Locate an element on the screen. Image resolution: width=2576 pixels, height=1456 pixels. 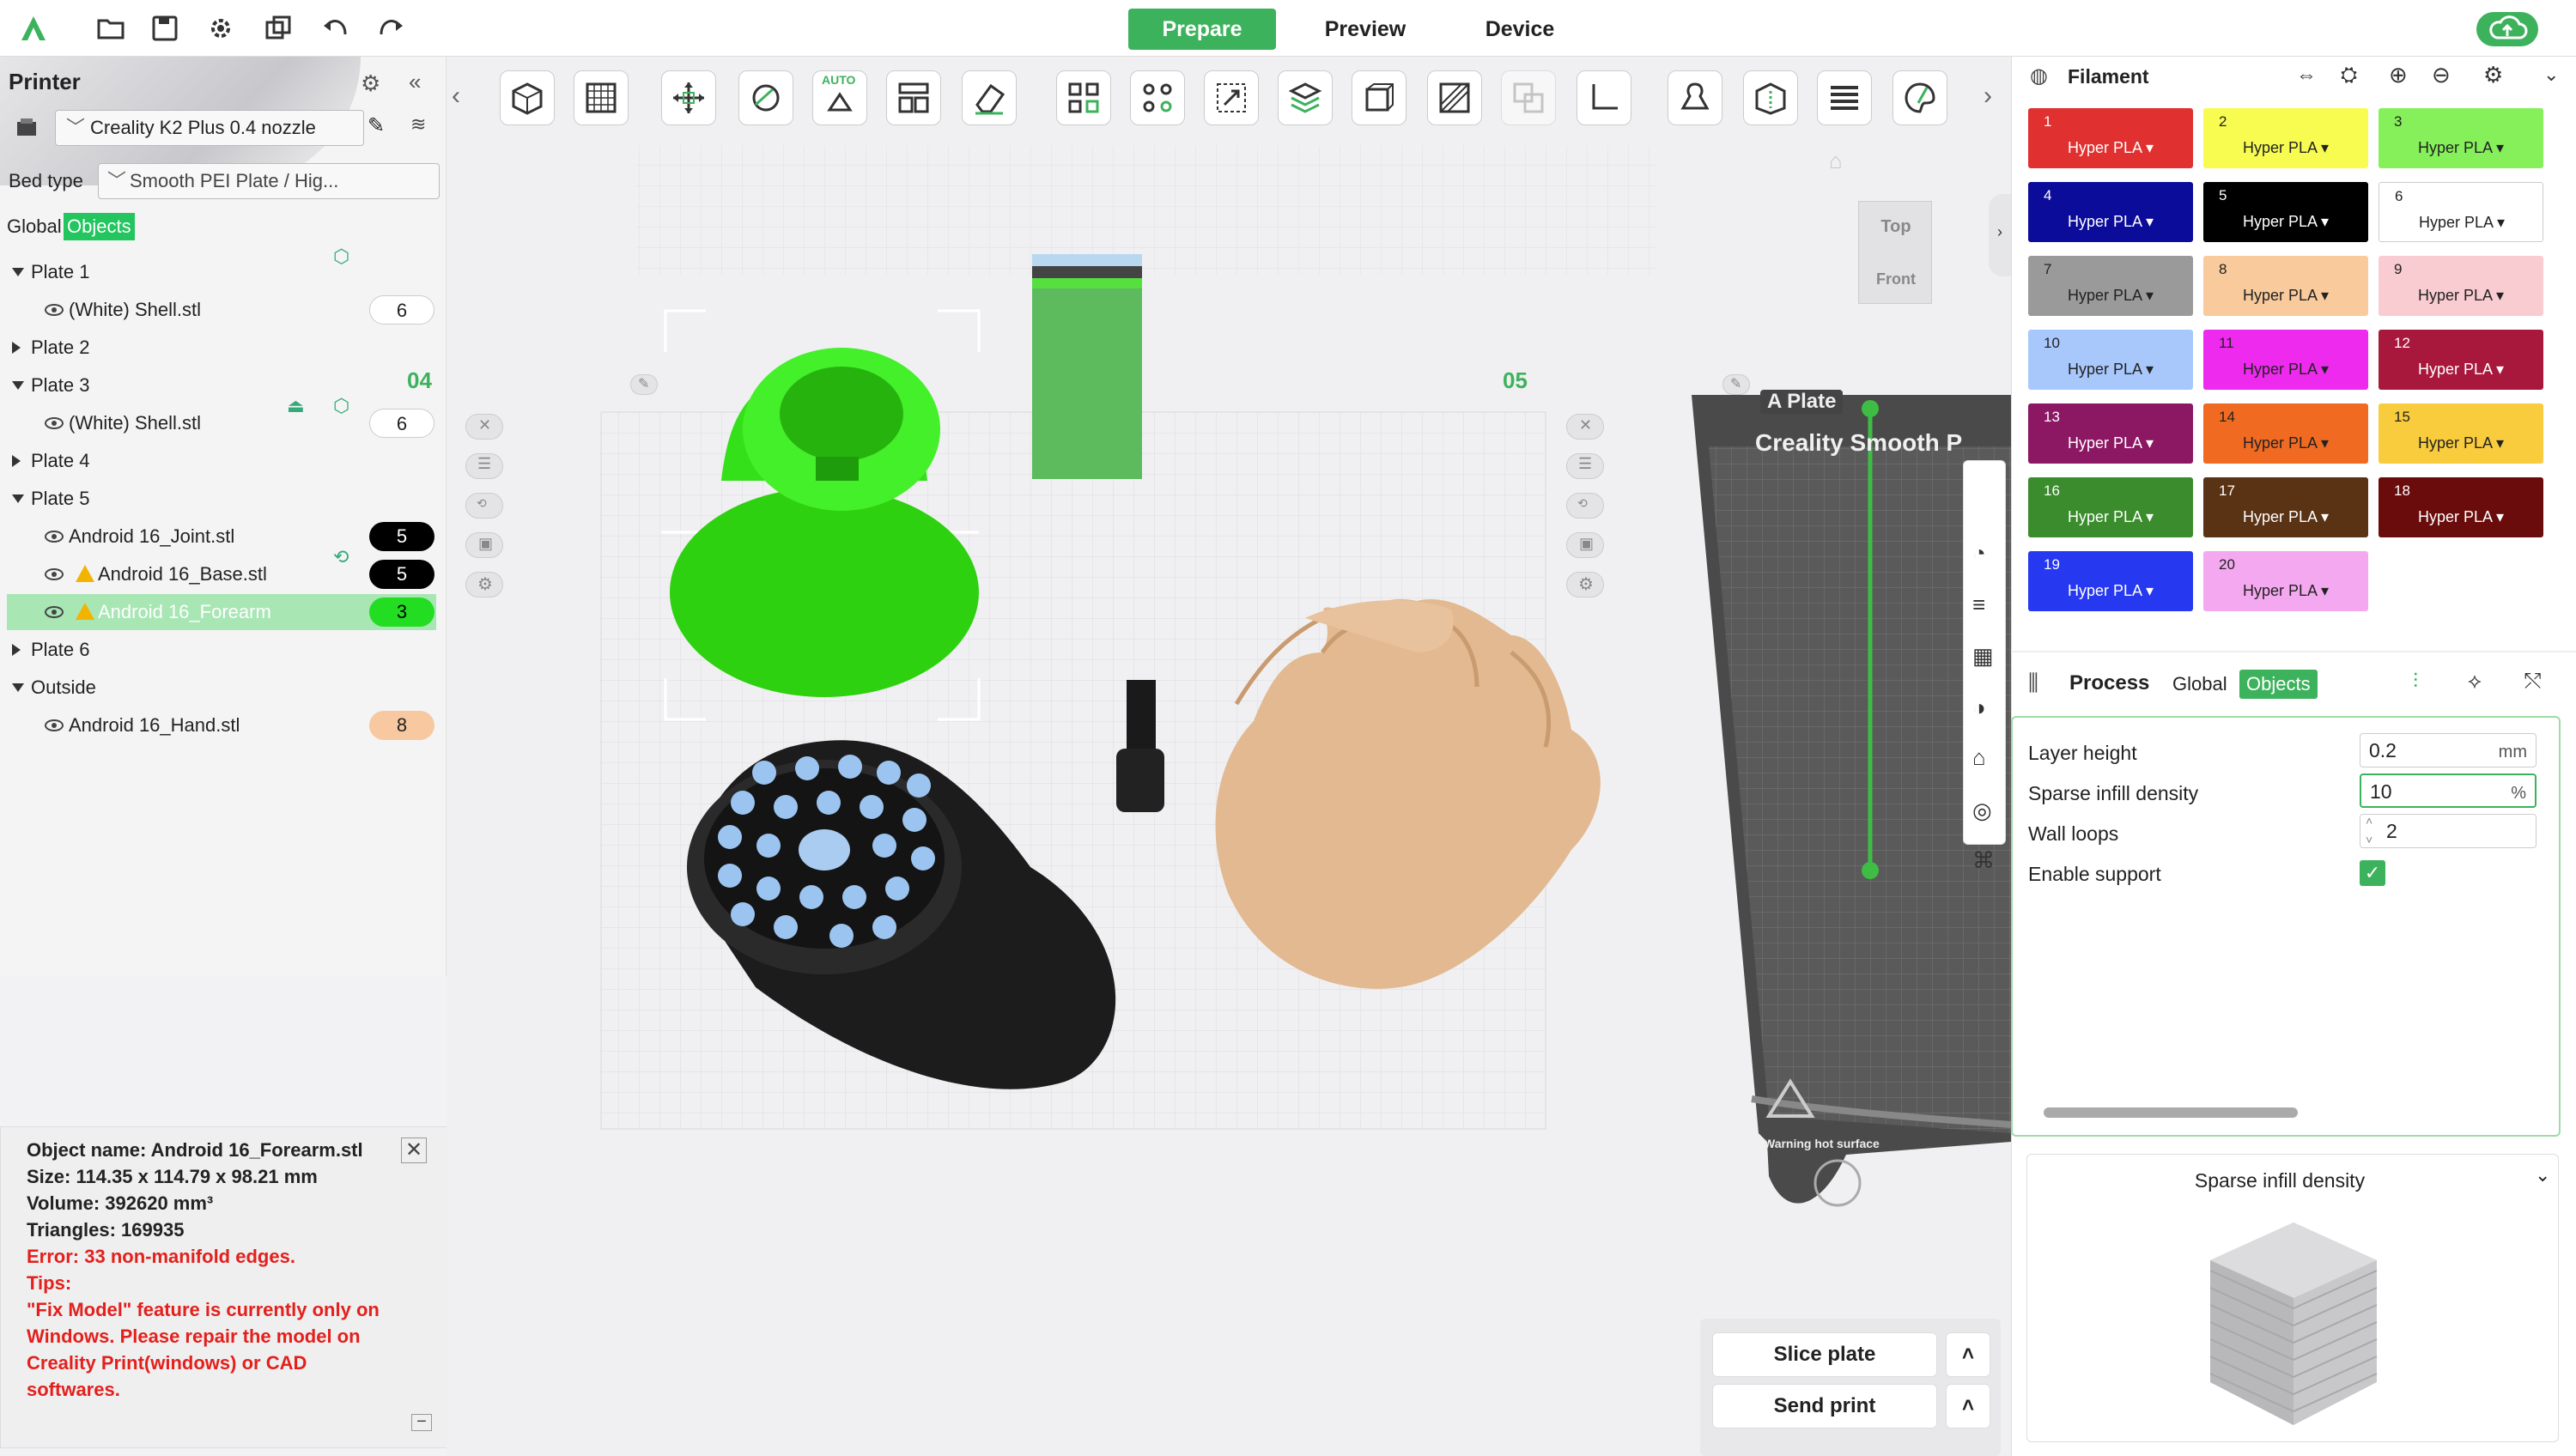
filament-settings-icon: ⚙ is located at coordinates (2493, 75).